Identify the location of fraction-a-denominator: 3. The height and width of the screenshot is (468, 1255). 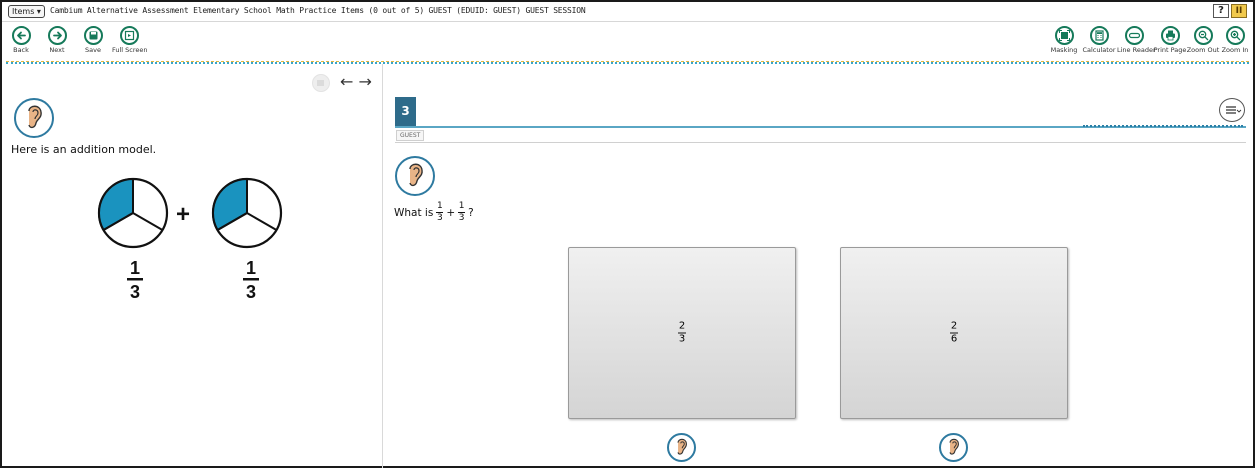
(439, 218).